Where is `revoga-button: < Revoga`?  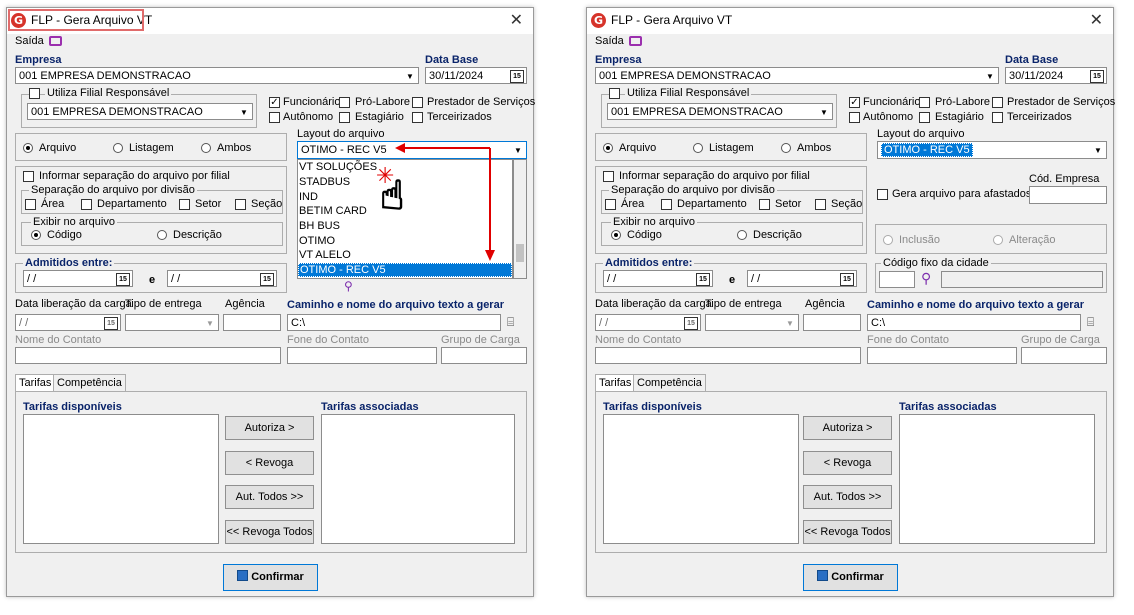 revoga-button: < Revoga is located at coordinates (269, 463).